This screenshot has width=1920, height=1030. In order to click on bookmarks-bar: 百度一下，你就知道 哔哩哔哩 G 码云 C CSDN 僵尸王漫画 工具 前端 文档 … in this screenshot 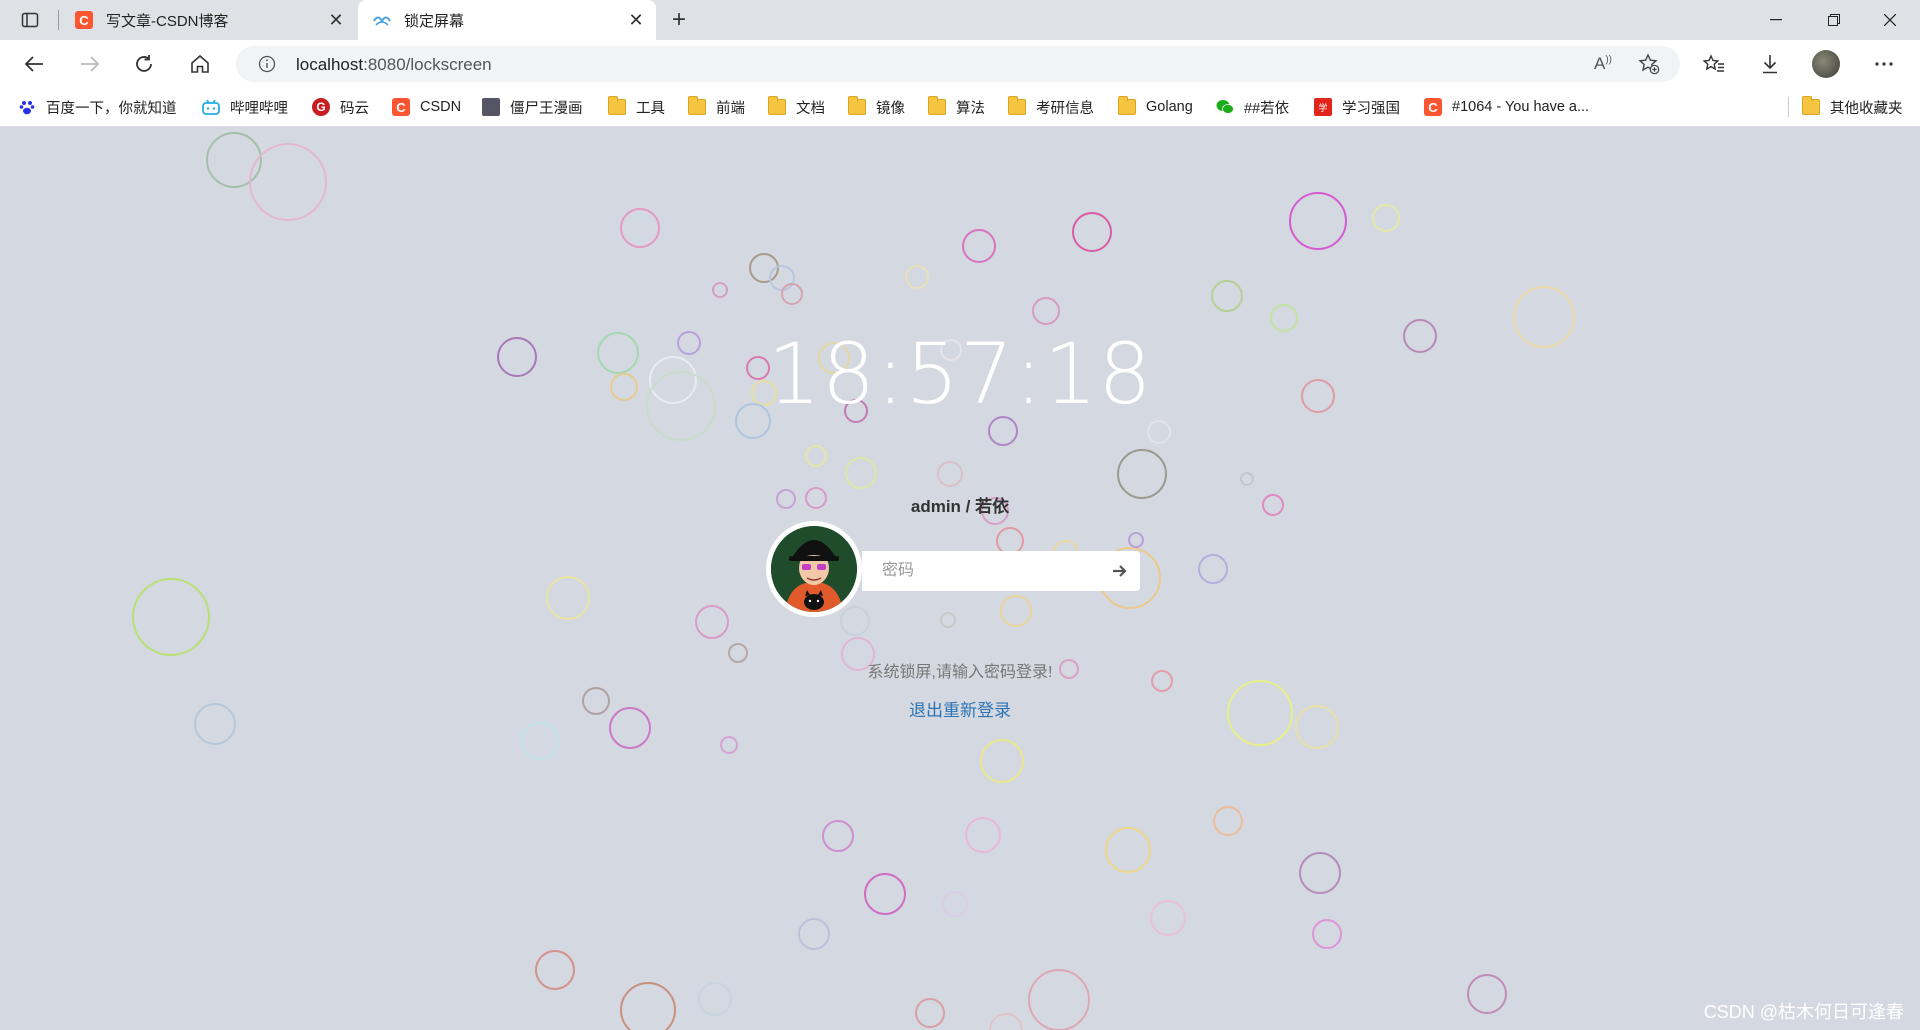, I will do `click(960, 107)`.